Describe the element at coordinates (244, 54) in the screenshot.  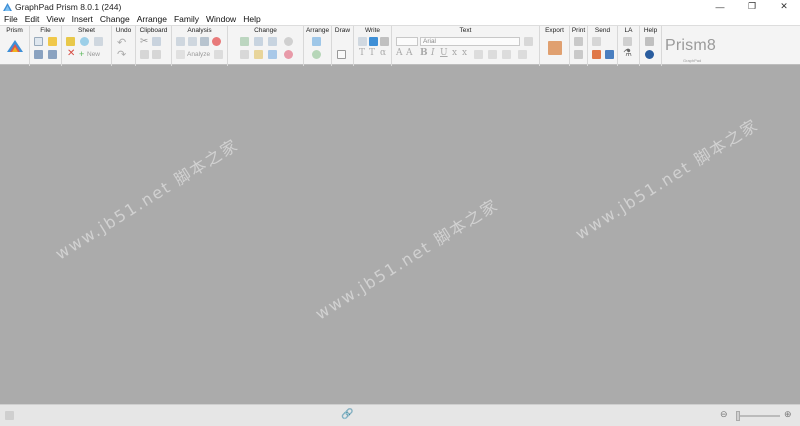
I see `change-data-icon` at that location.